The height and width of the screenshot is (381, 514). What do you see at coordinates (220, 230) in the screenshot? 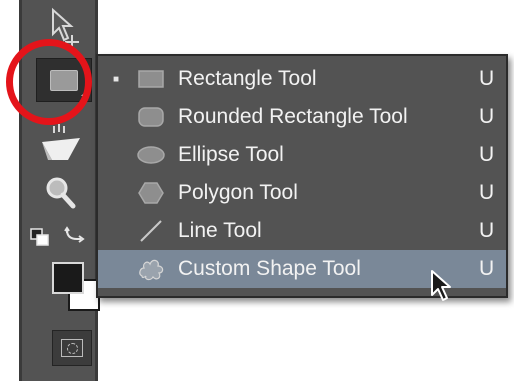
I see `menu-item-label: Line Tool` at bounding box center [220, 230].